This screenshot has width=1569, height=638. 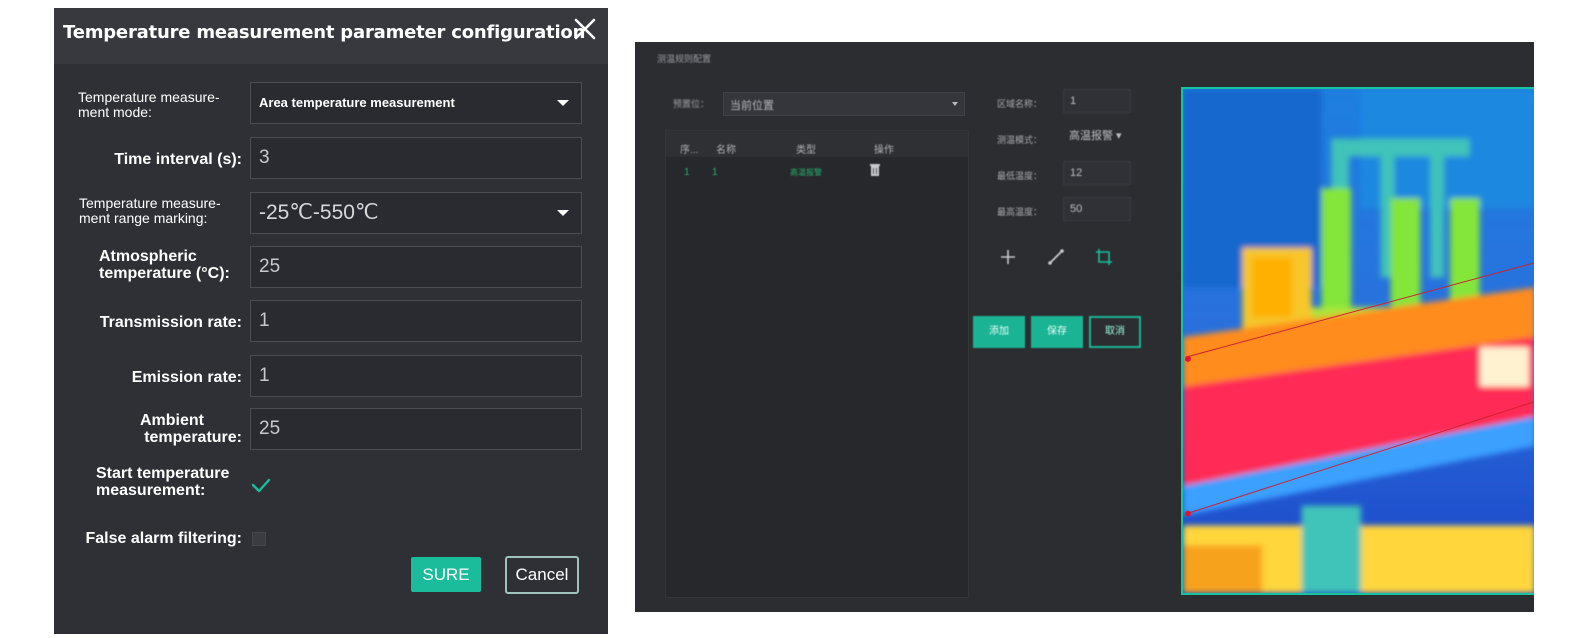 What do you see at coordinates (585, 29) in the screenshot?
I see `close-icon` at bounding box center [585, 29].